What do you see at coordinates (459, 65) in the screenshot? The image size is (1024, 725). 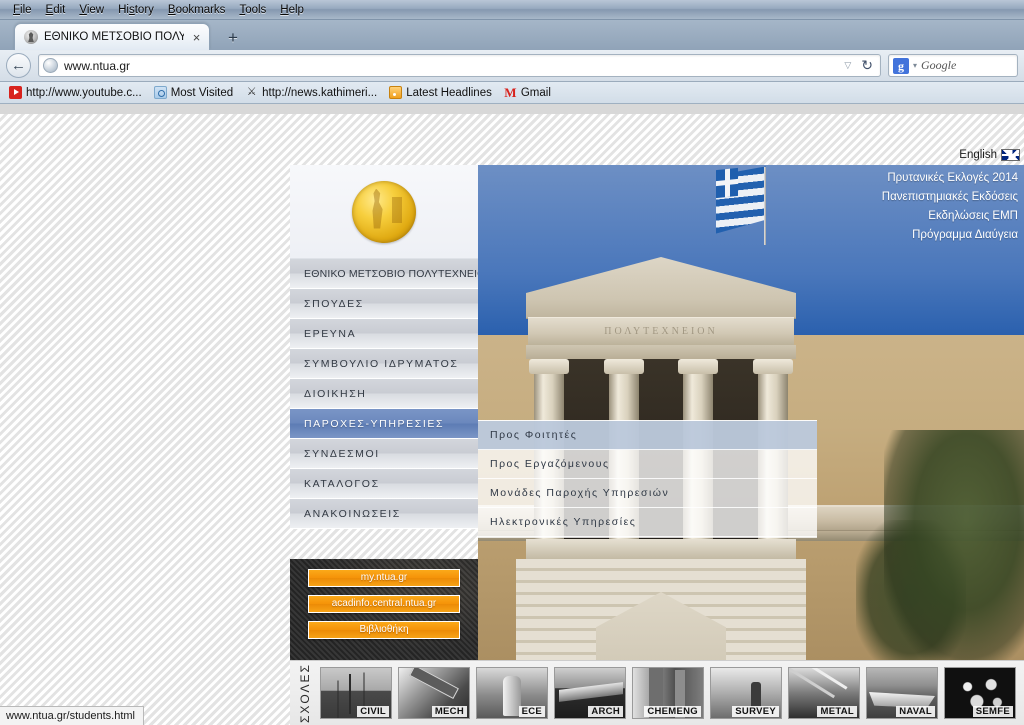 I see `address-bar: www.ntua.gr ▽ ↻` at bounding box center [459, 65].